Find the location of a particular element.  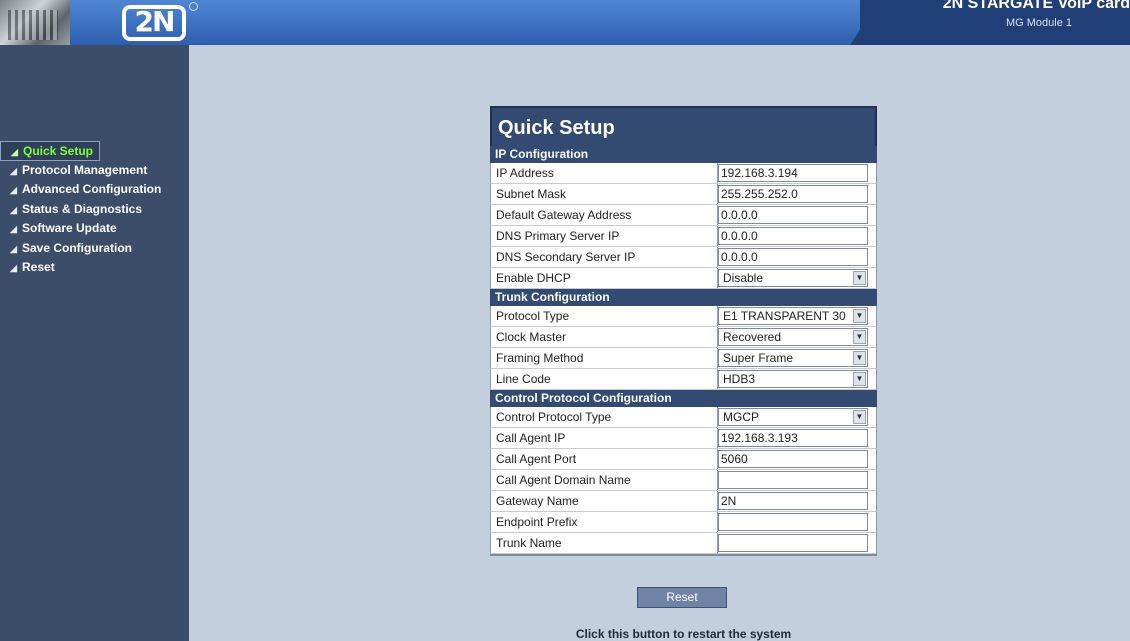

call-agent-ip-label: Call Agent IP is located at coordinates (531, 438).